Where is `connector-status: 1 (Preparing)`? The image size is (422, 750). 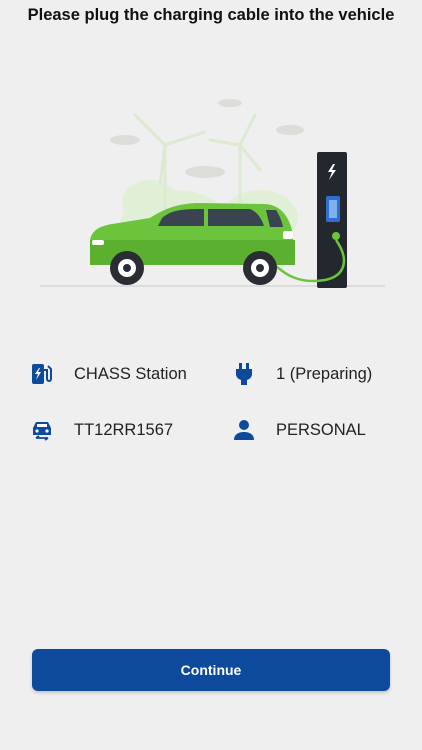 connector-status: 1 (Preparing) is located at coordinates (324, 373).